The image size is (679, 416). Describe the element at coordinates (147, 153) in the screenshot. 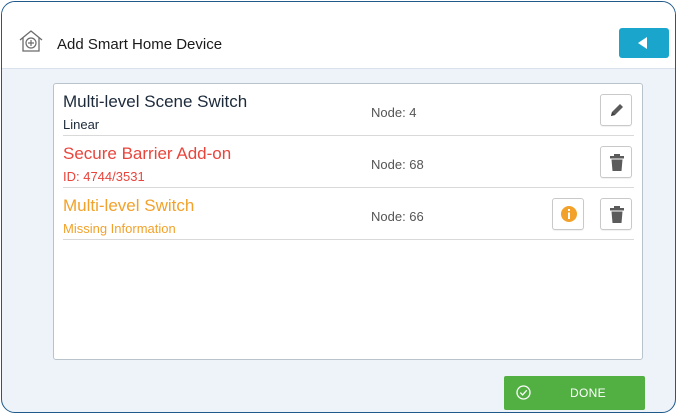

I see `device-name: Secure Barrier Add-on` at that location.